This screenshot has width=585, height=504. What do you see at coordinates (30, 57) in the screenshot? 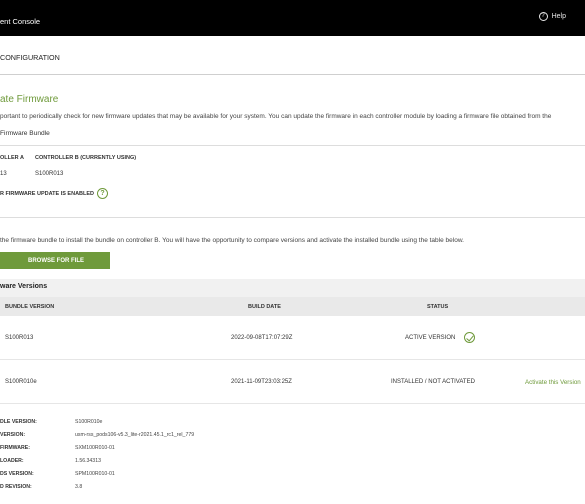
I see `configuration-tab: CONFIGURATION` at bounding box center [30, 57].